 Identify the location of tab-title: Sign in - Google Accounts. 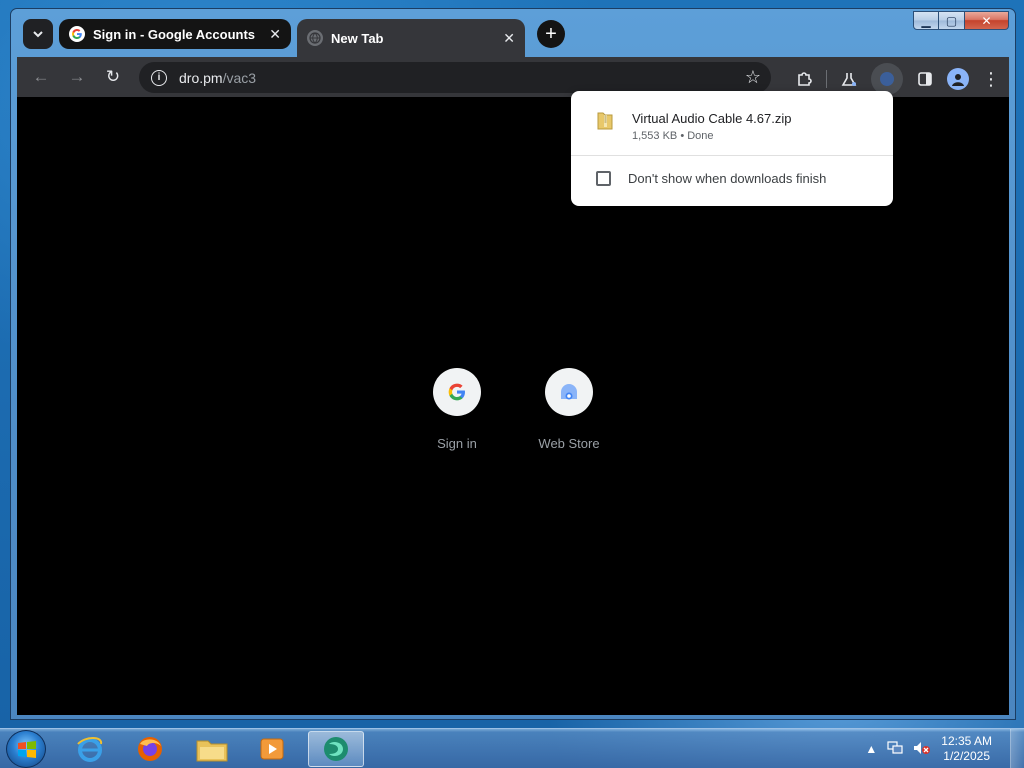
(174, 34).